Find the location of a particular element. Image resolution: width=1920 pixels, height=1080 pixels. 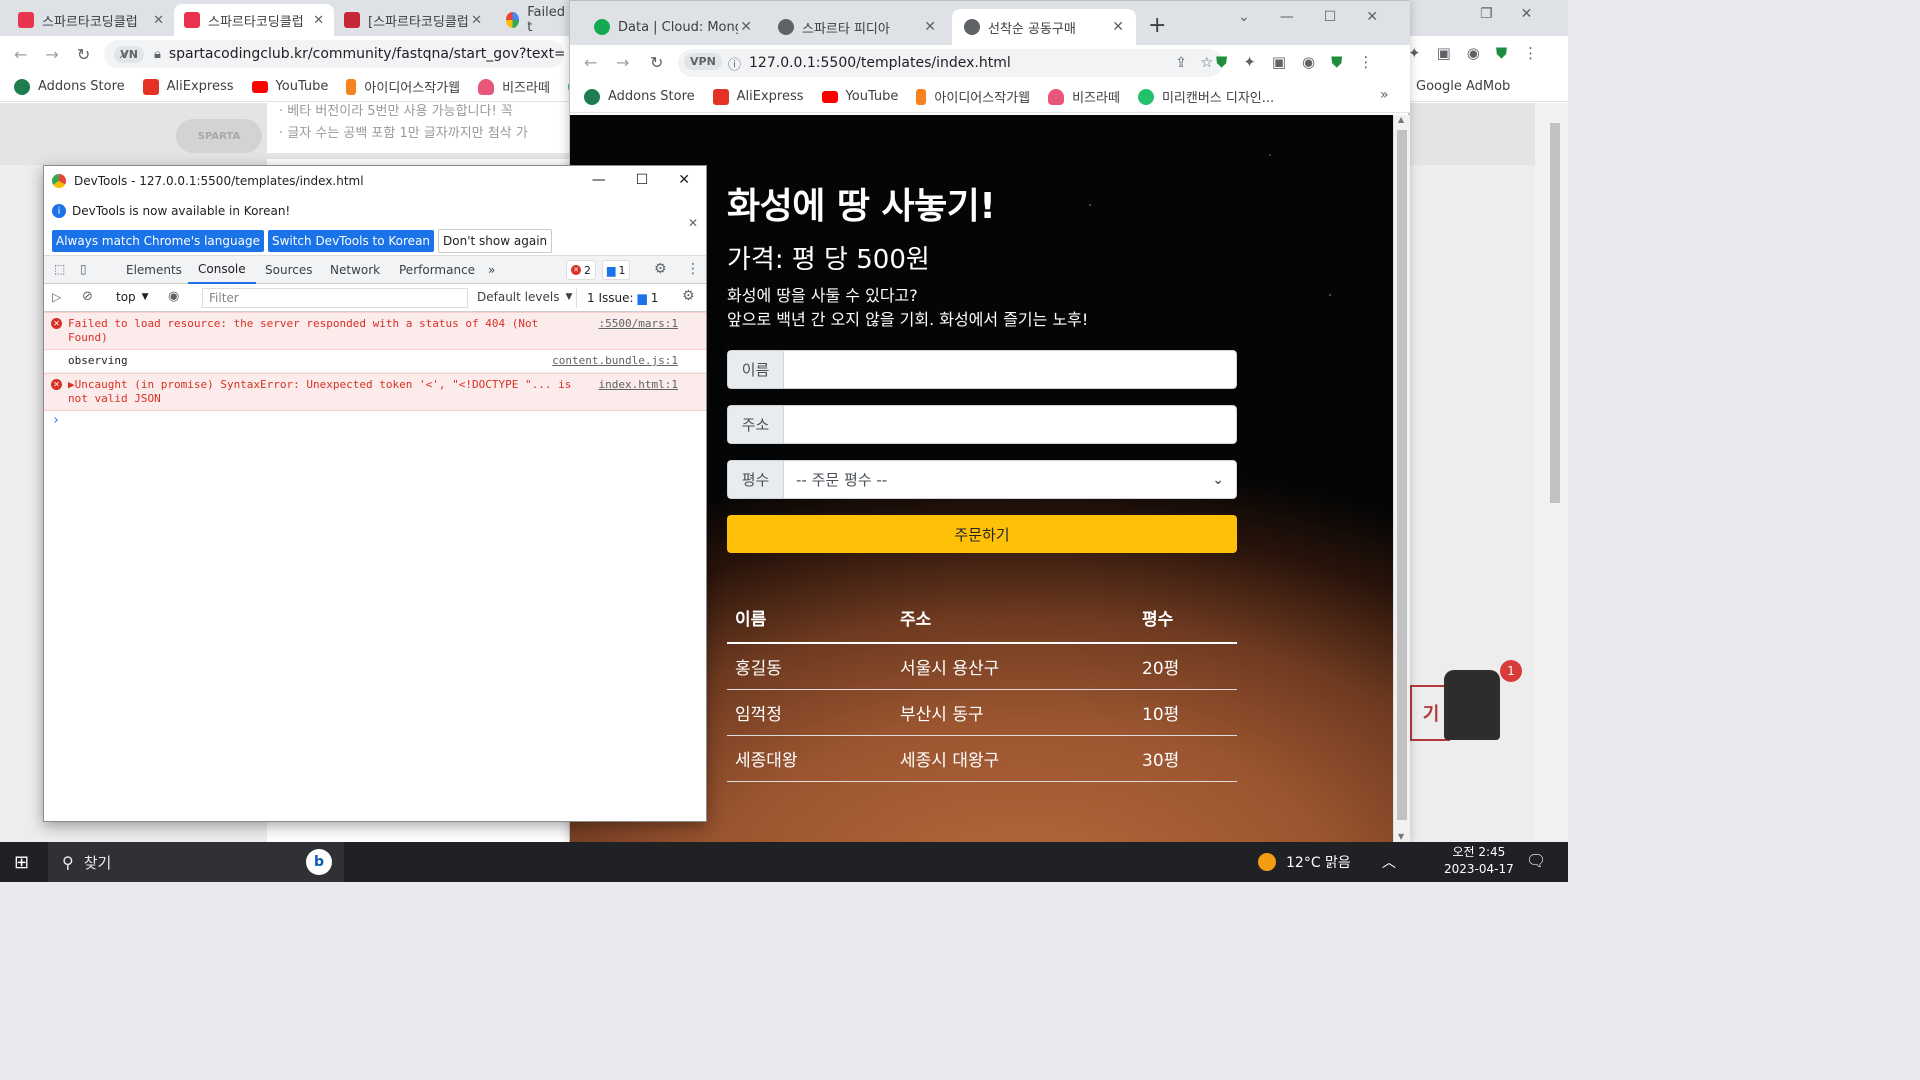

context-selector: top ▼ is located at coordinates (132, 297).